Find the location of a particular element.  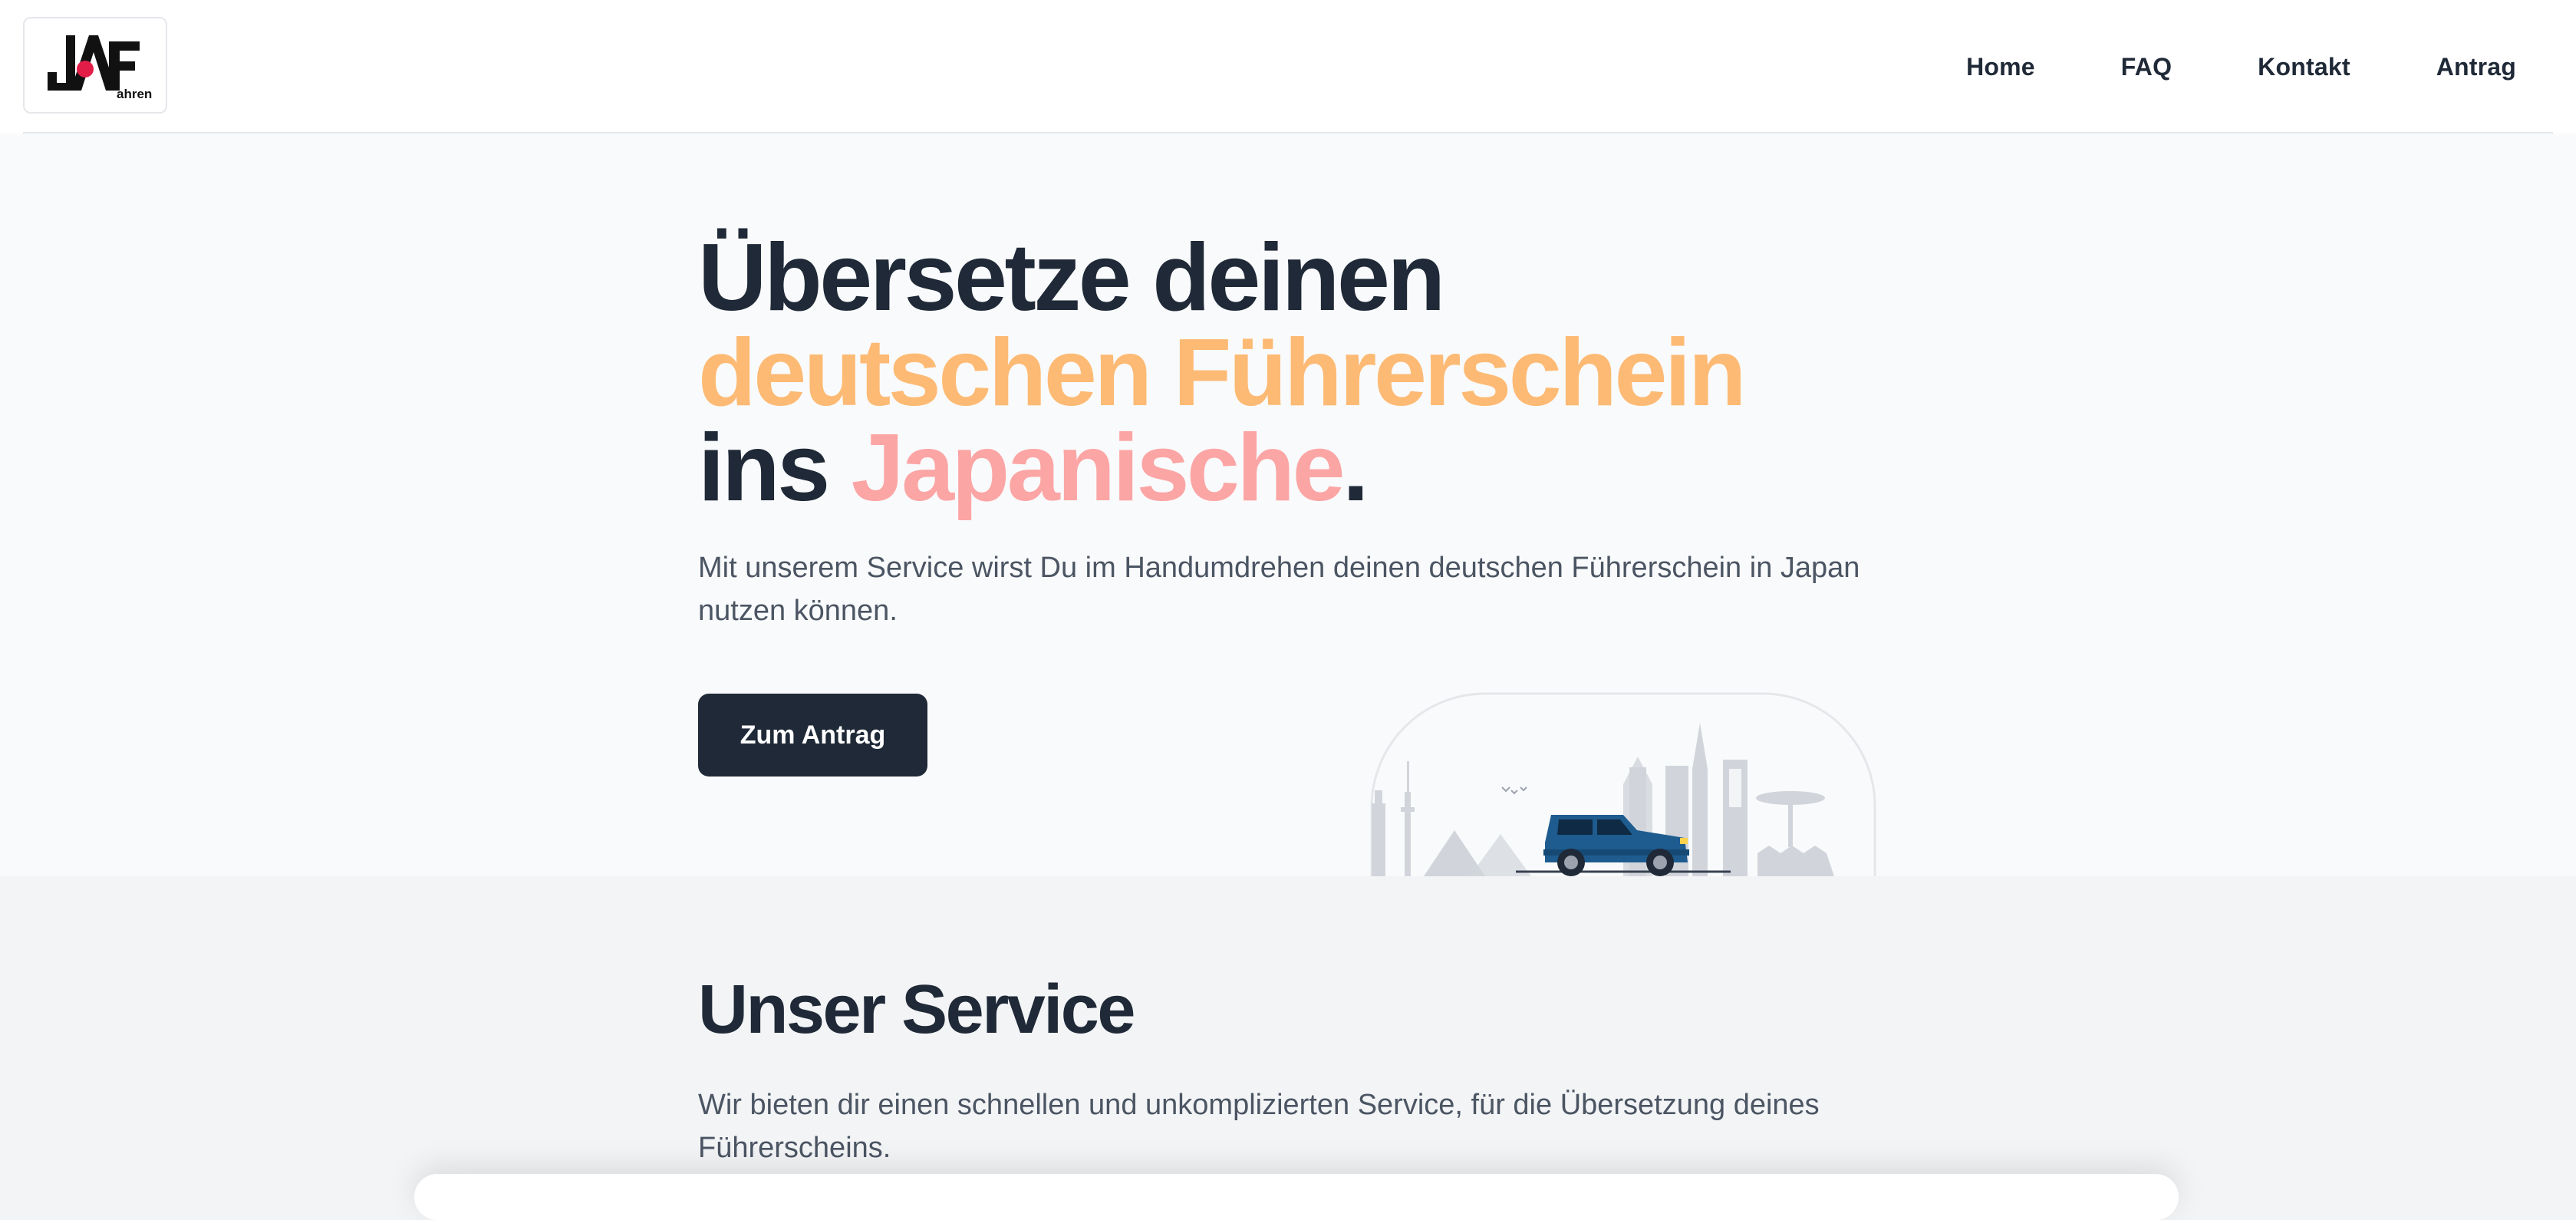

site-logo: ahren is located at coordinates (95, 65).